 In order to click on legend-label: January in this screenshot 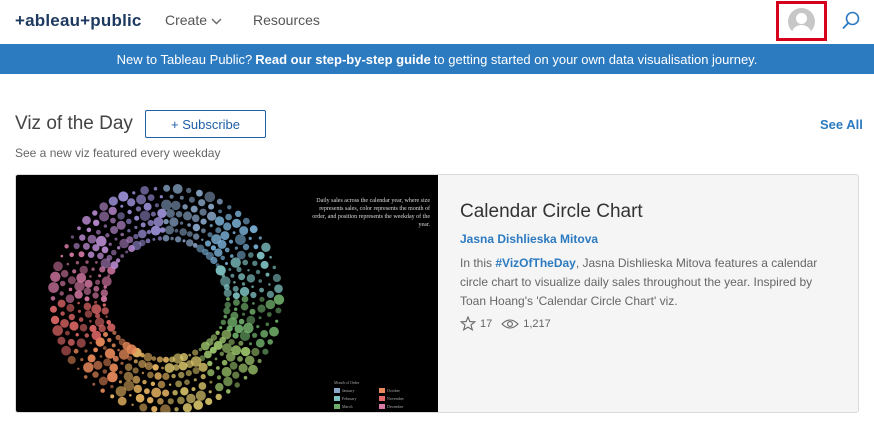, I will do `click(348, 390)`.